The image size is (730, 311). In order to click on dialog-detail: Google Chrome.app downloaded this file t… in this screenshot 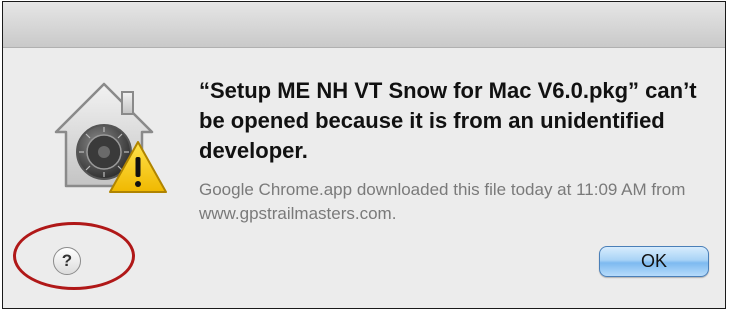, I will do `click(442, 201)`.